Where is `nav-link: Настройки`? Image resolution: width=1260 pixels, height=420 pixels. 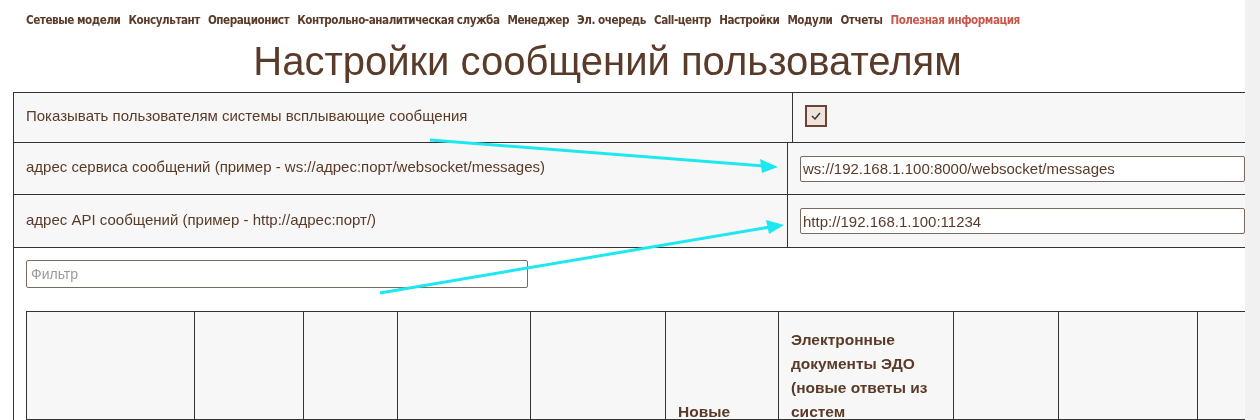 nav-link: Настройки is located at coordinates (749, 23).